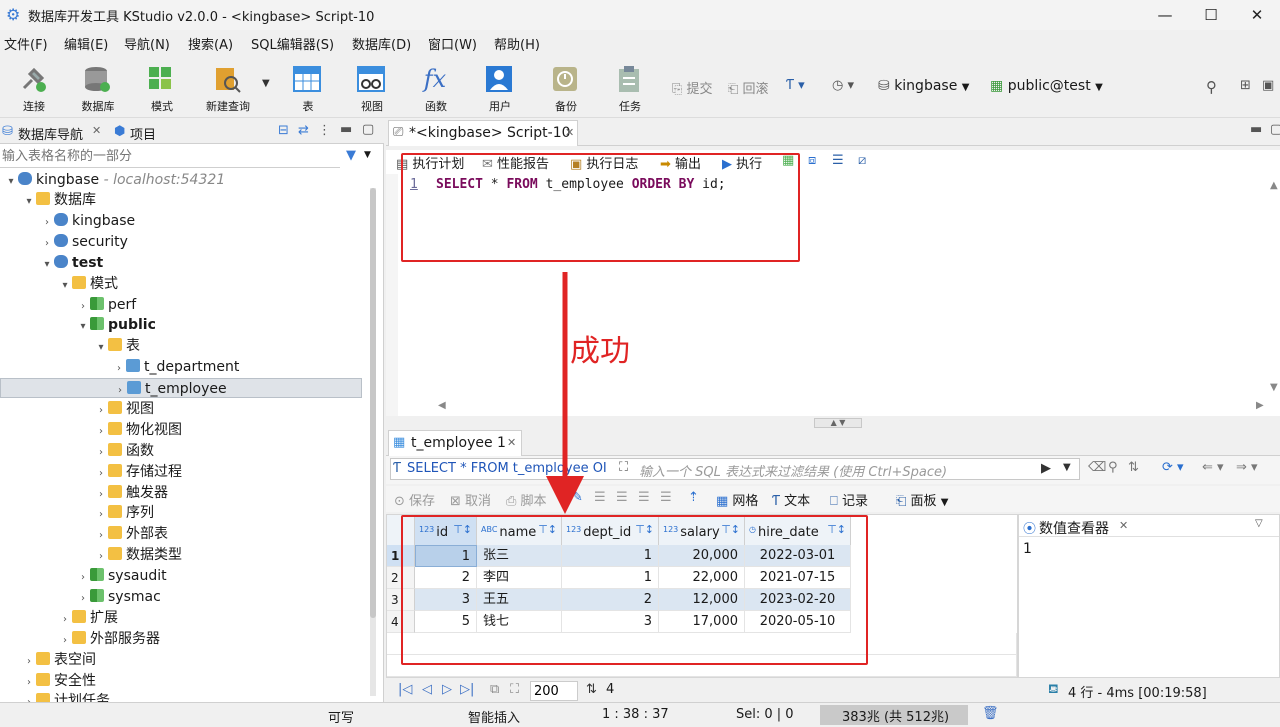  Describe the element at coordinates (843, 85) in the screenshot. I see `history-icon: ◷ ▾` at that location.